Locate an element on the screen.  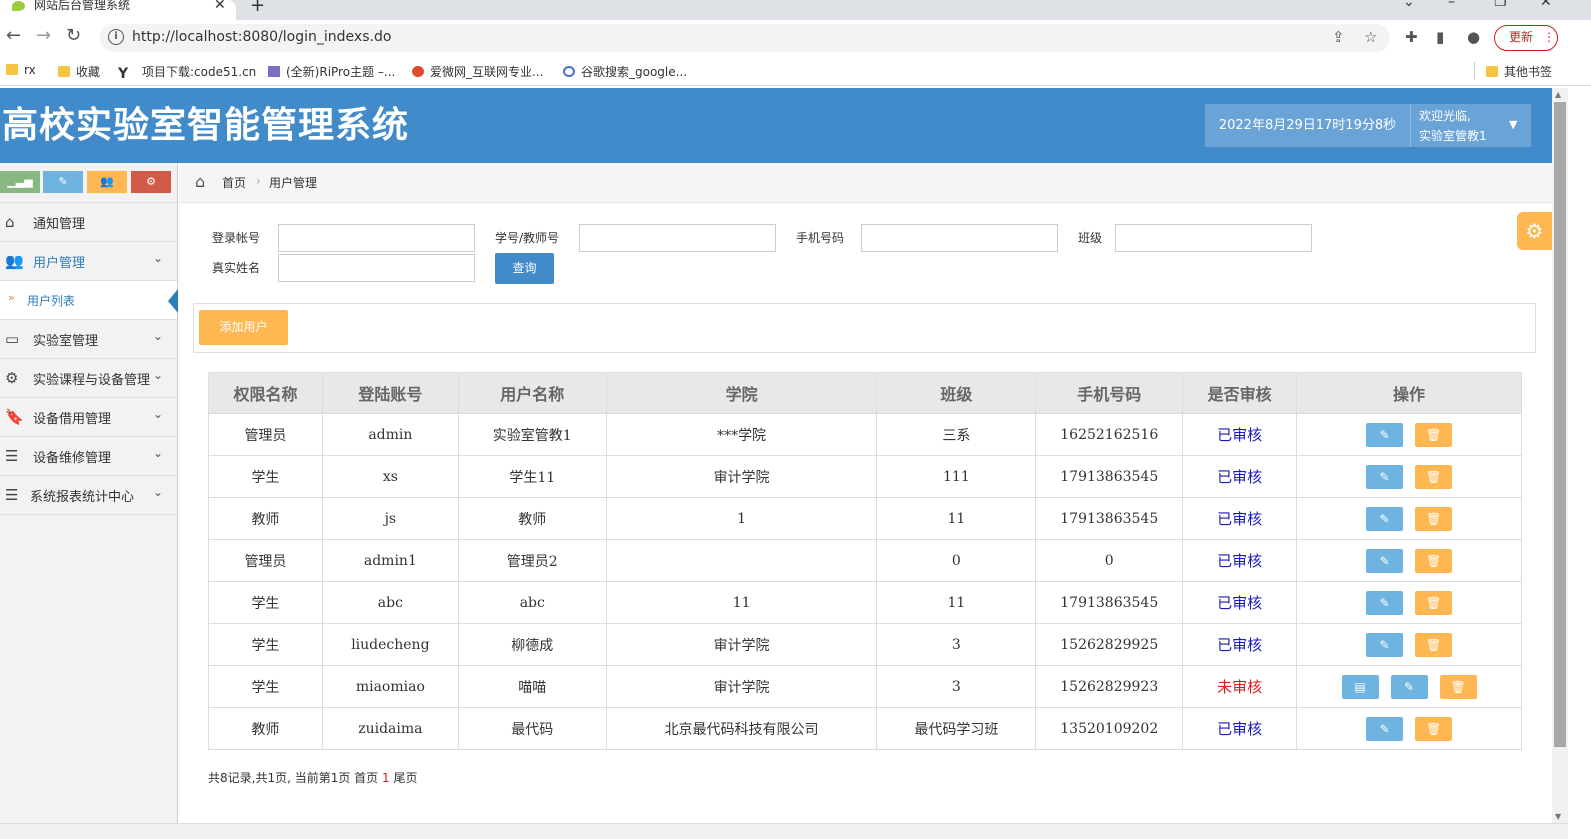
table-cell: 三系 is located at coordinates (956, 434).